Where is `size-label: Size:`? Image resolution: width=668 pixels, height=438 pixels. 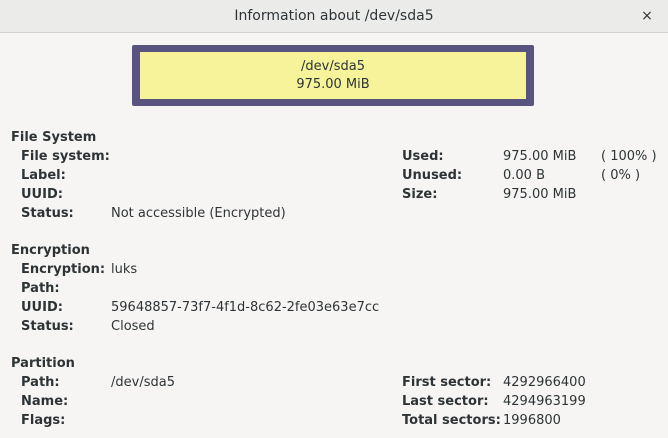 size-label: Size: is located at coordinates (420, 194).